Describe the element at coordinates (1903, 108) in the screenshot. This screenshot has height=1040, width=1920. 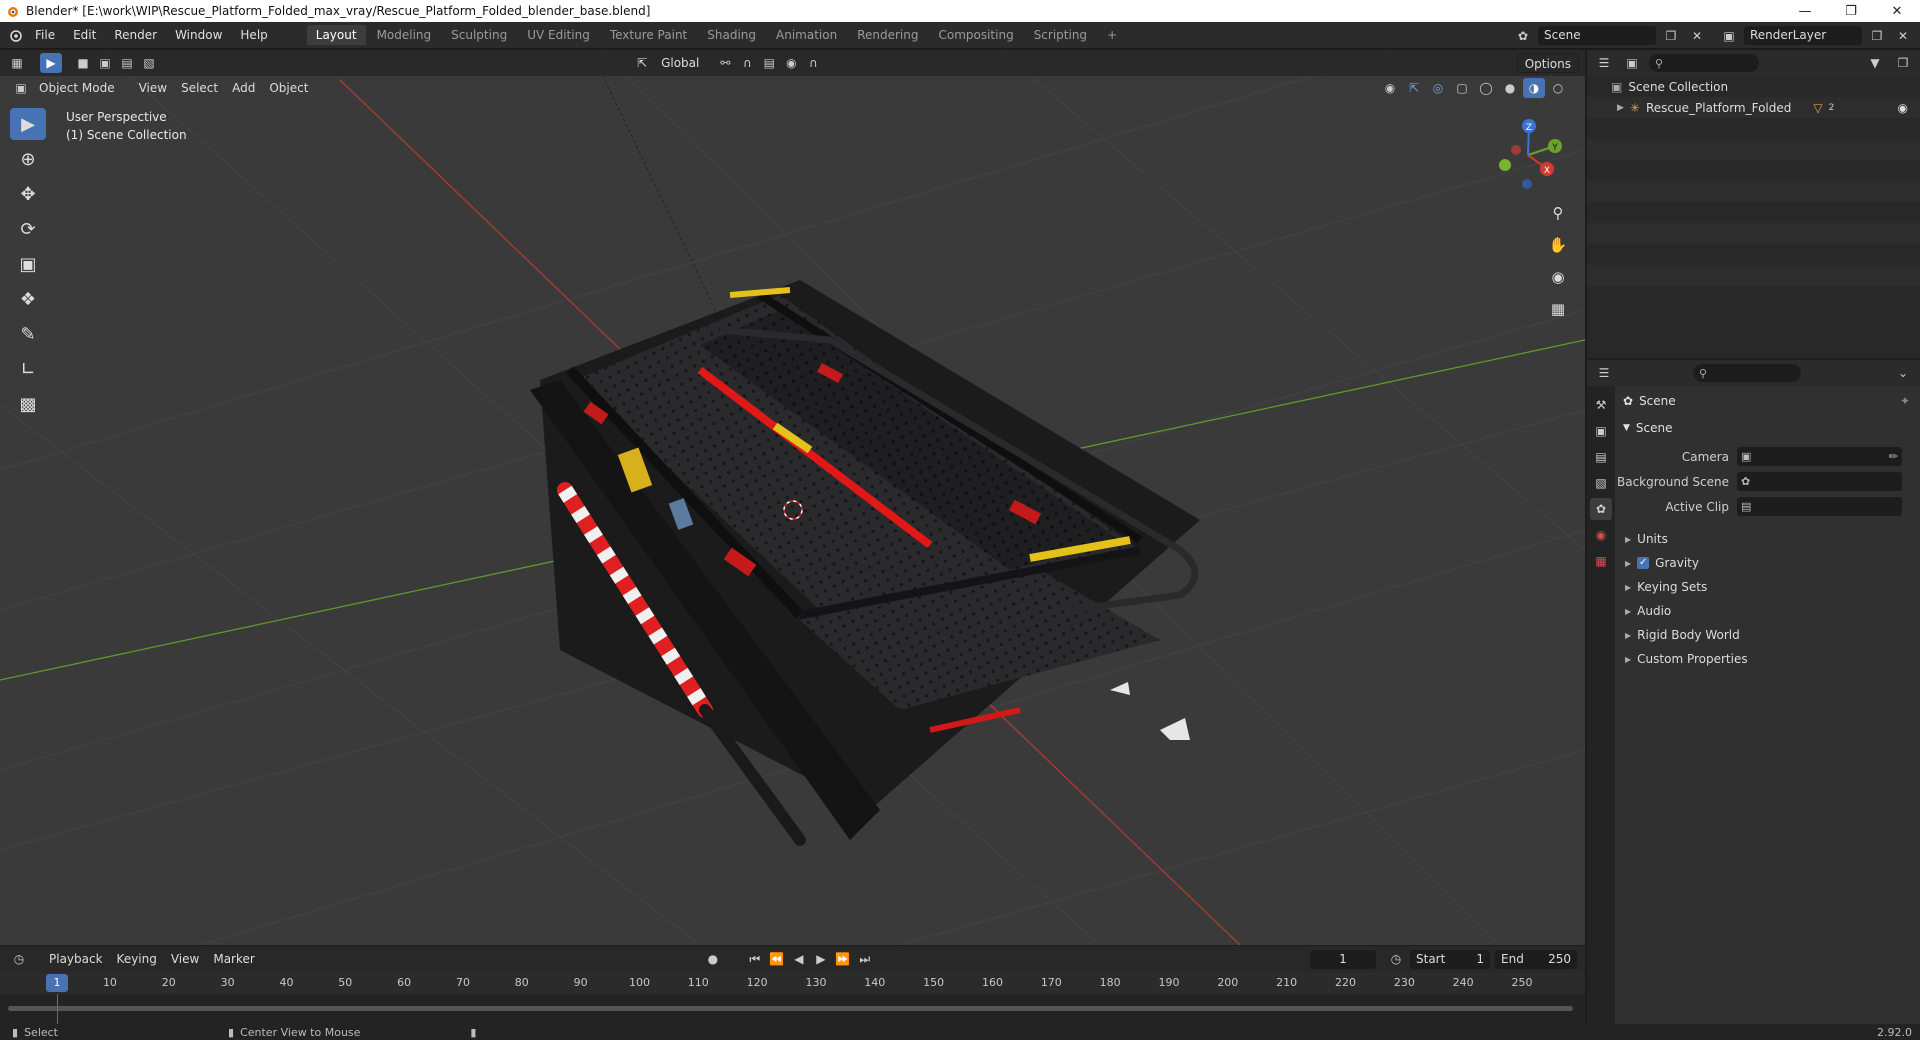
I see `visibility-eye-icon: ◉` at that location.